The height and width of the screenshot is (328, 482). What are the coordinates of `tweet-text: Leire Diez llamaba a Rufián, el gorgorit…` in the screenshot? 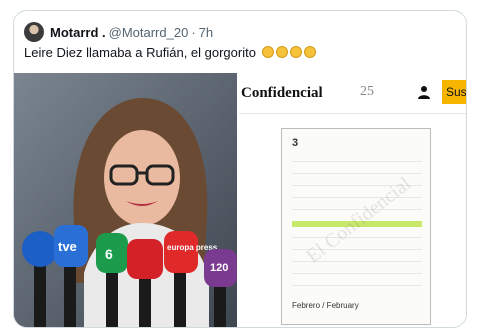 It's located at (170, 52).